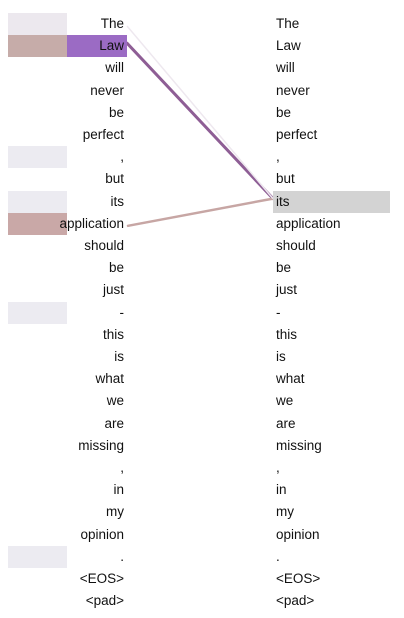 The image size is (404, 618). What do you see at coordinates (102, 535) in the screenshot?
I see `left-token: opinion` at bounding box center [102, 535].